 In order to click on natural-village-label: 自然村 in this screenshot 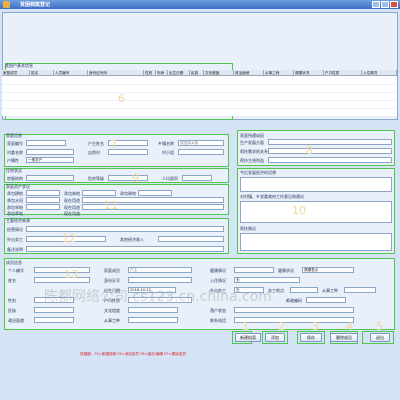, I will do `click(94, 152)`.